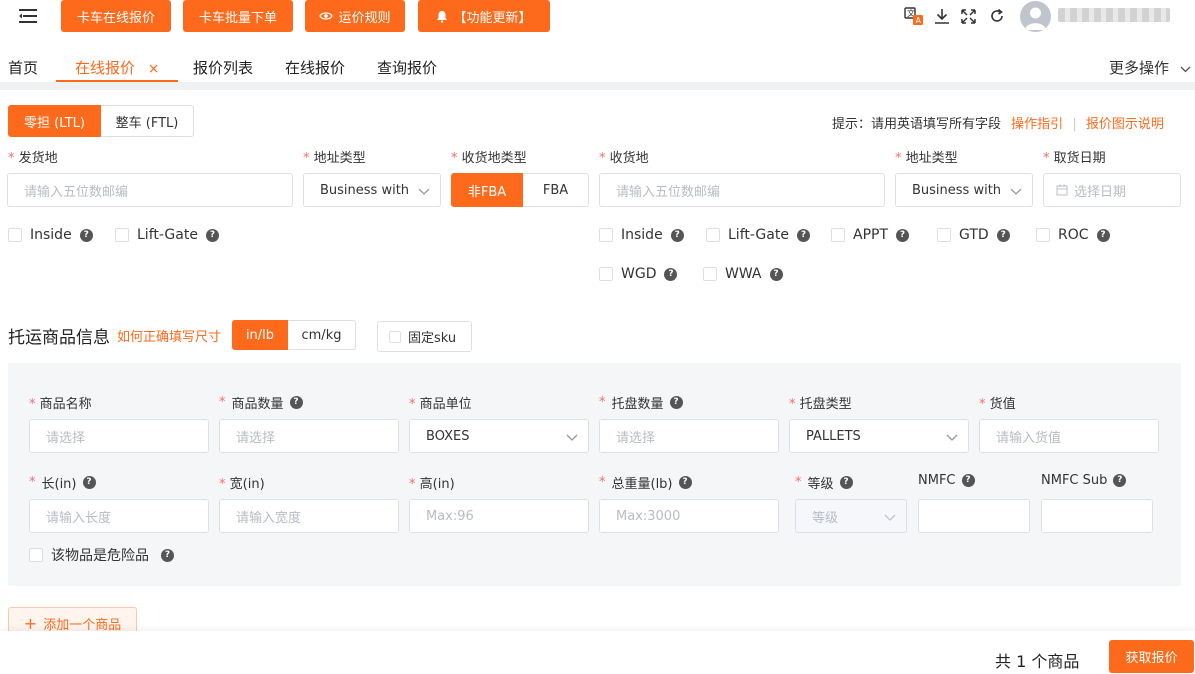 This screenshot has height=674, width=1195. Describe the element at coordinates (424, 336) in the screenshot. I see `fixed-sku-toggle: 固定sku` at that location.